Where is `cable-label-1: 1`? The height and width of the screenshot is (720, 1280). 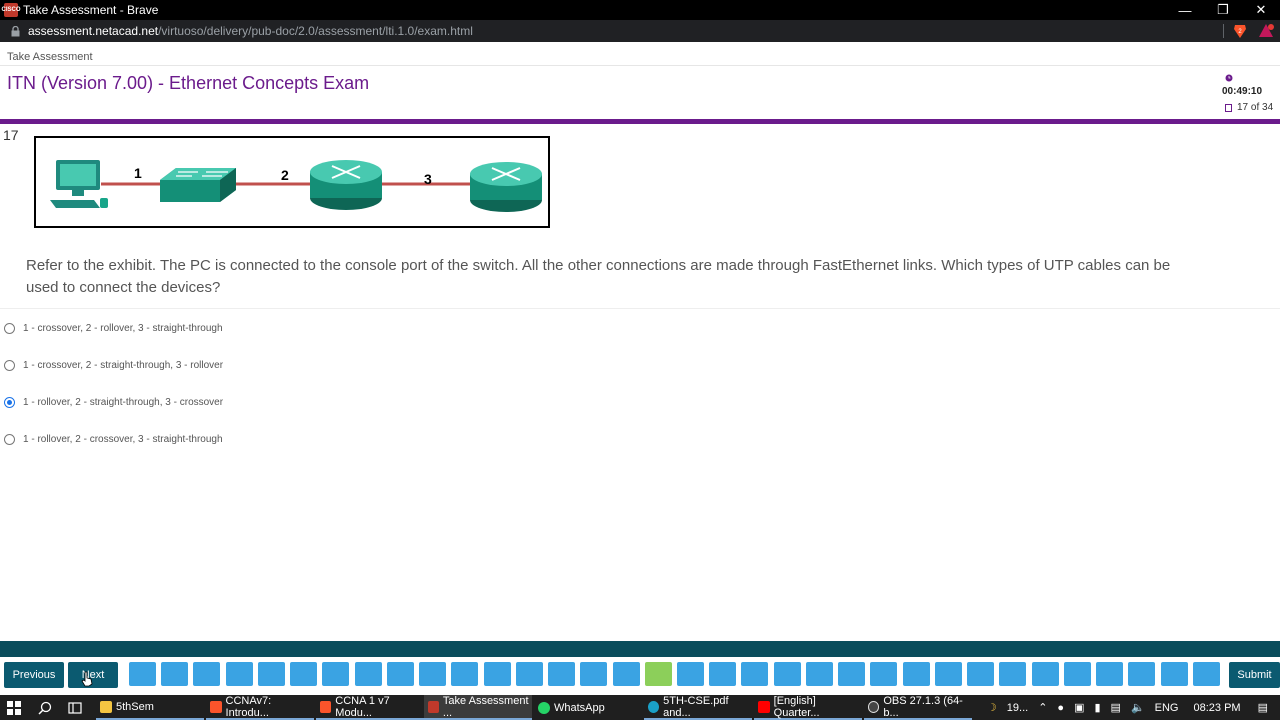
cable-label-1: 1 is located at coordinates (138, 173).